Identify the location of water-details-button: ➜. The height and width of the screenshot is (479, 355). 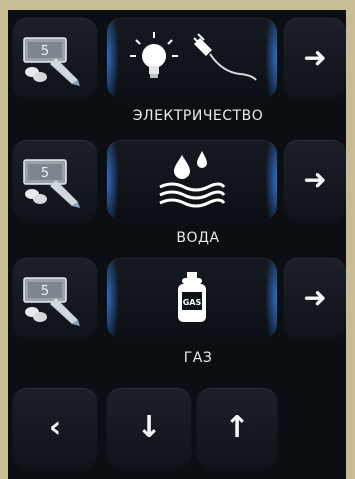
(315, 180).